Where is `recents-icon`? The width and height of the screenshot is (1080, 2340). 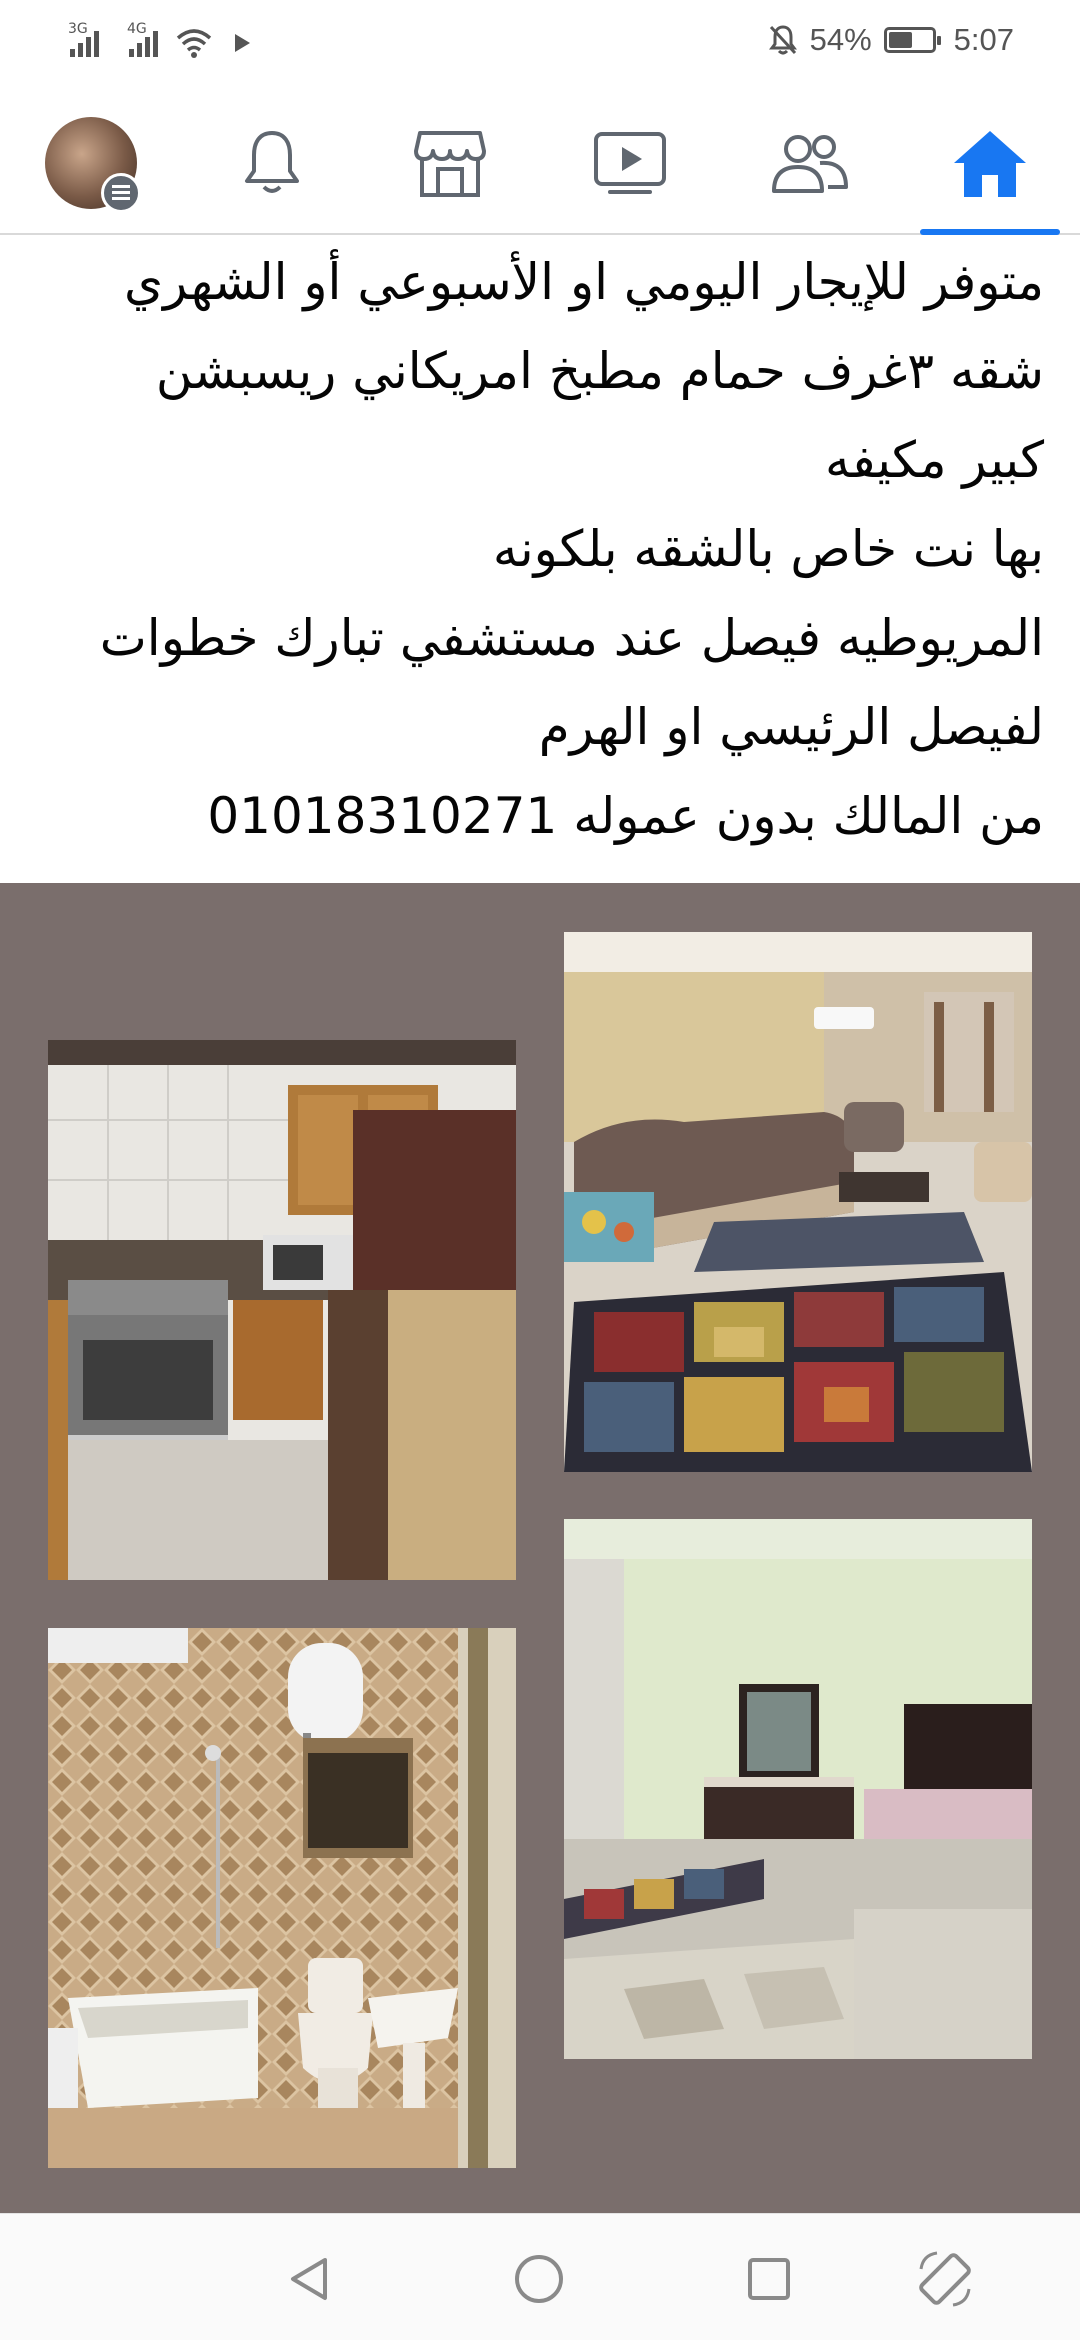
recents-icon is located at coordinates (769, 2279).